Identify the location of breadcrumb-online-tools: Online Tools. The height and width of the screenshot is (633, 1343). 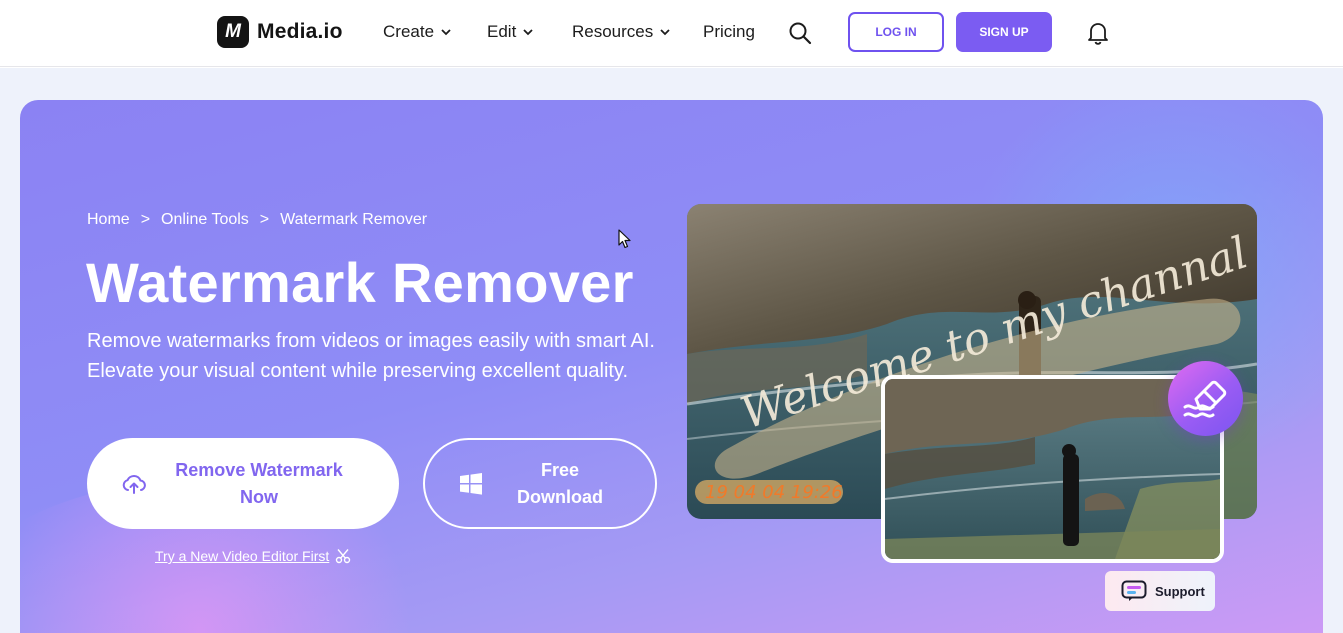
(205, 220).